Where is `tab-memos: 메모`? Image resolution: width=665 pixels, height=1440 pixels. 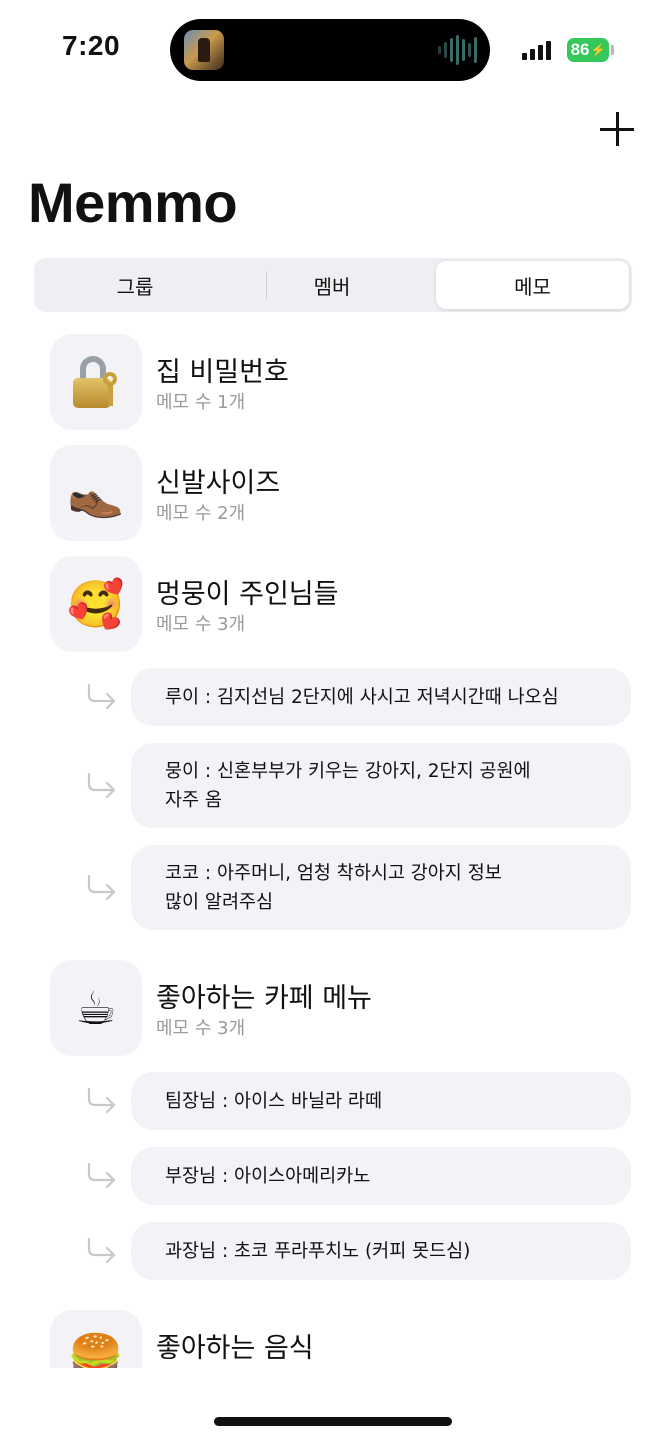
tab-memos: 메모 is located at coordinates (532, 285).